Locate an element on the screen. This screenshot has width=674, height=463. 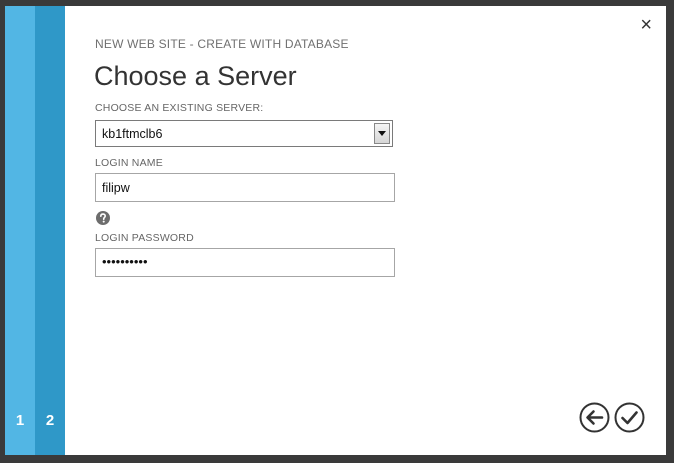
dialog-subtitle: NEW WEB SITE - CREATE WITH DATABASE is located at coordinates (222, 44).